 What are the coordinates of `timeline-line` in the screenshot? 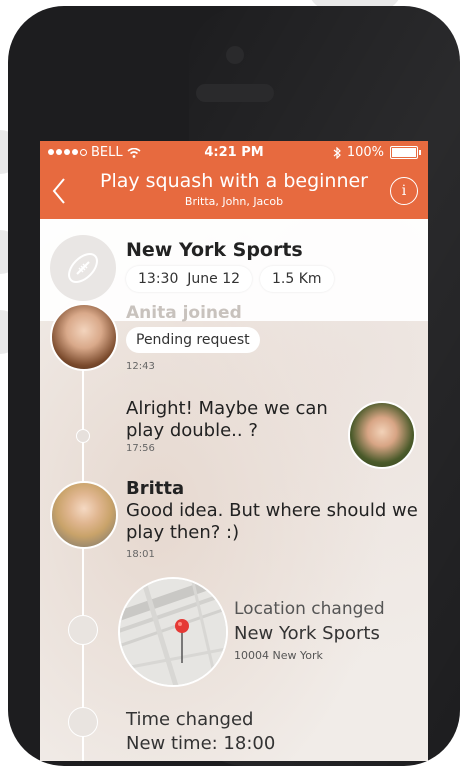 It's located at (83, 551).